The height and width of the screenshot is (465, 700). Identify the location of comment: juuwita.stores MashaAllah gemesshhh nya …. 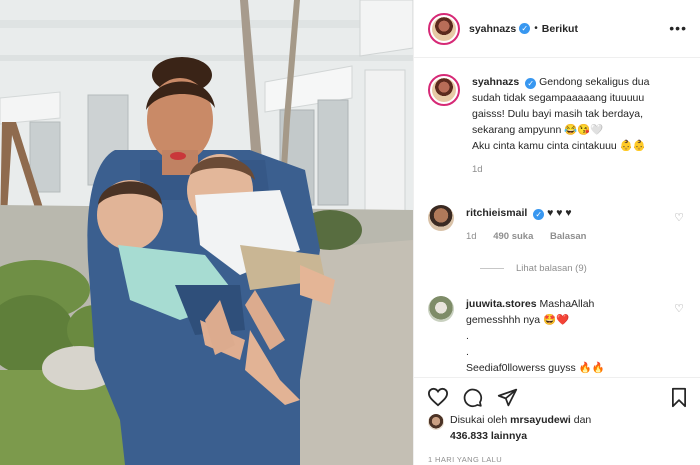
(559, 336).